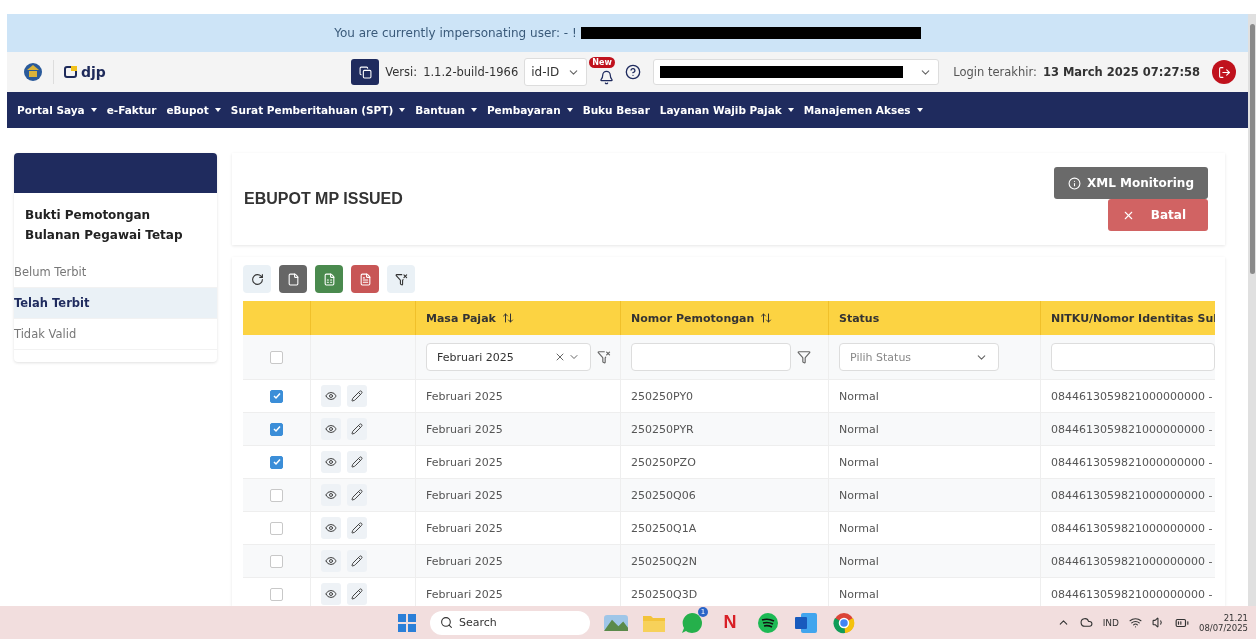 The height and width of the screenshot is (639, 1256). Describe the element at coordinates (724, 561) in the screenshot. I see `table-cell: 250250Q2N` at that location.